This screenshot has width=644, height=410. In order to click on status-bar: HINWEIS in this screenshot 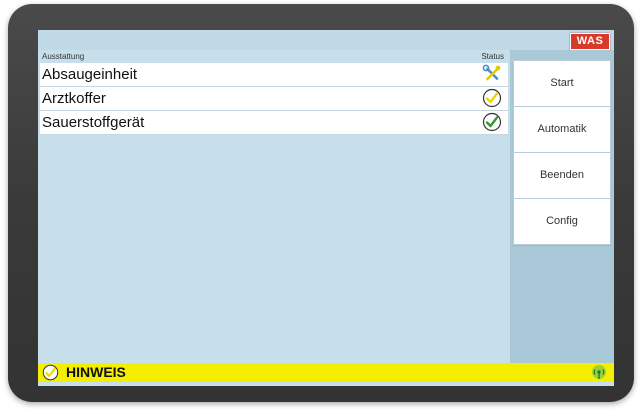, I will do `click(326, 372)`.